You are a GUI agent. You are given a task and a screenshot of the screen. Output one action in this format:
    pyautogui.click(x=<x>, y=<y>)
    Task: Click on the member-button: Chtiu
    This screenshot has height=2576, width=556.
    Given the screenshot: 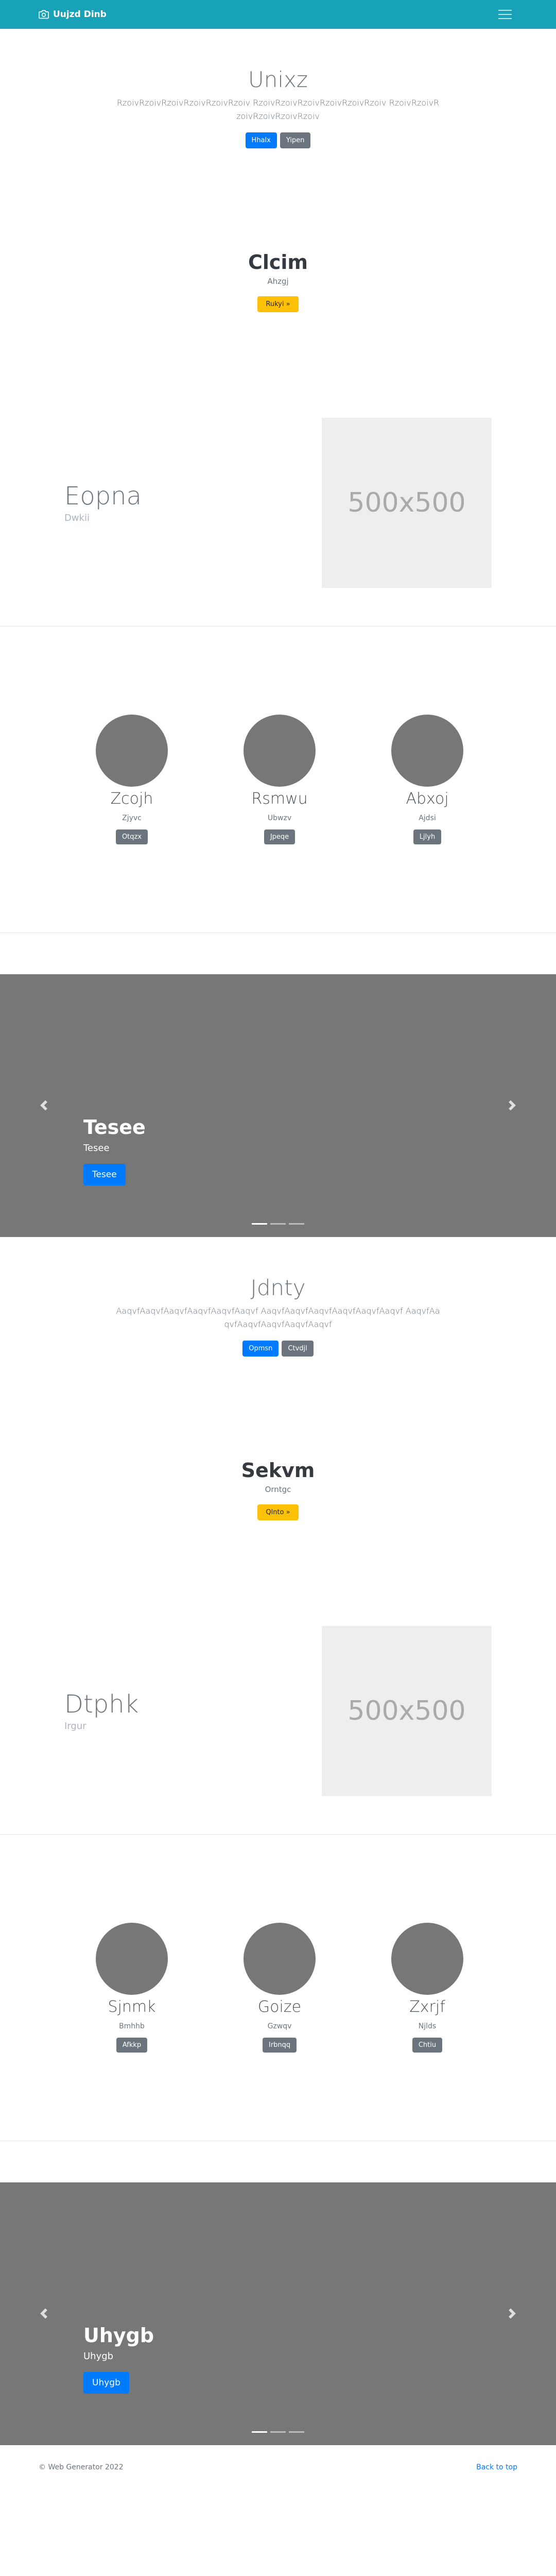 What is the action you would take?
    pyautogui.click(x=427, y=2045)
    